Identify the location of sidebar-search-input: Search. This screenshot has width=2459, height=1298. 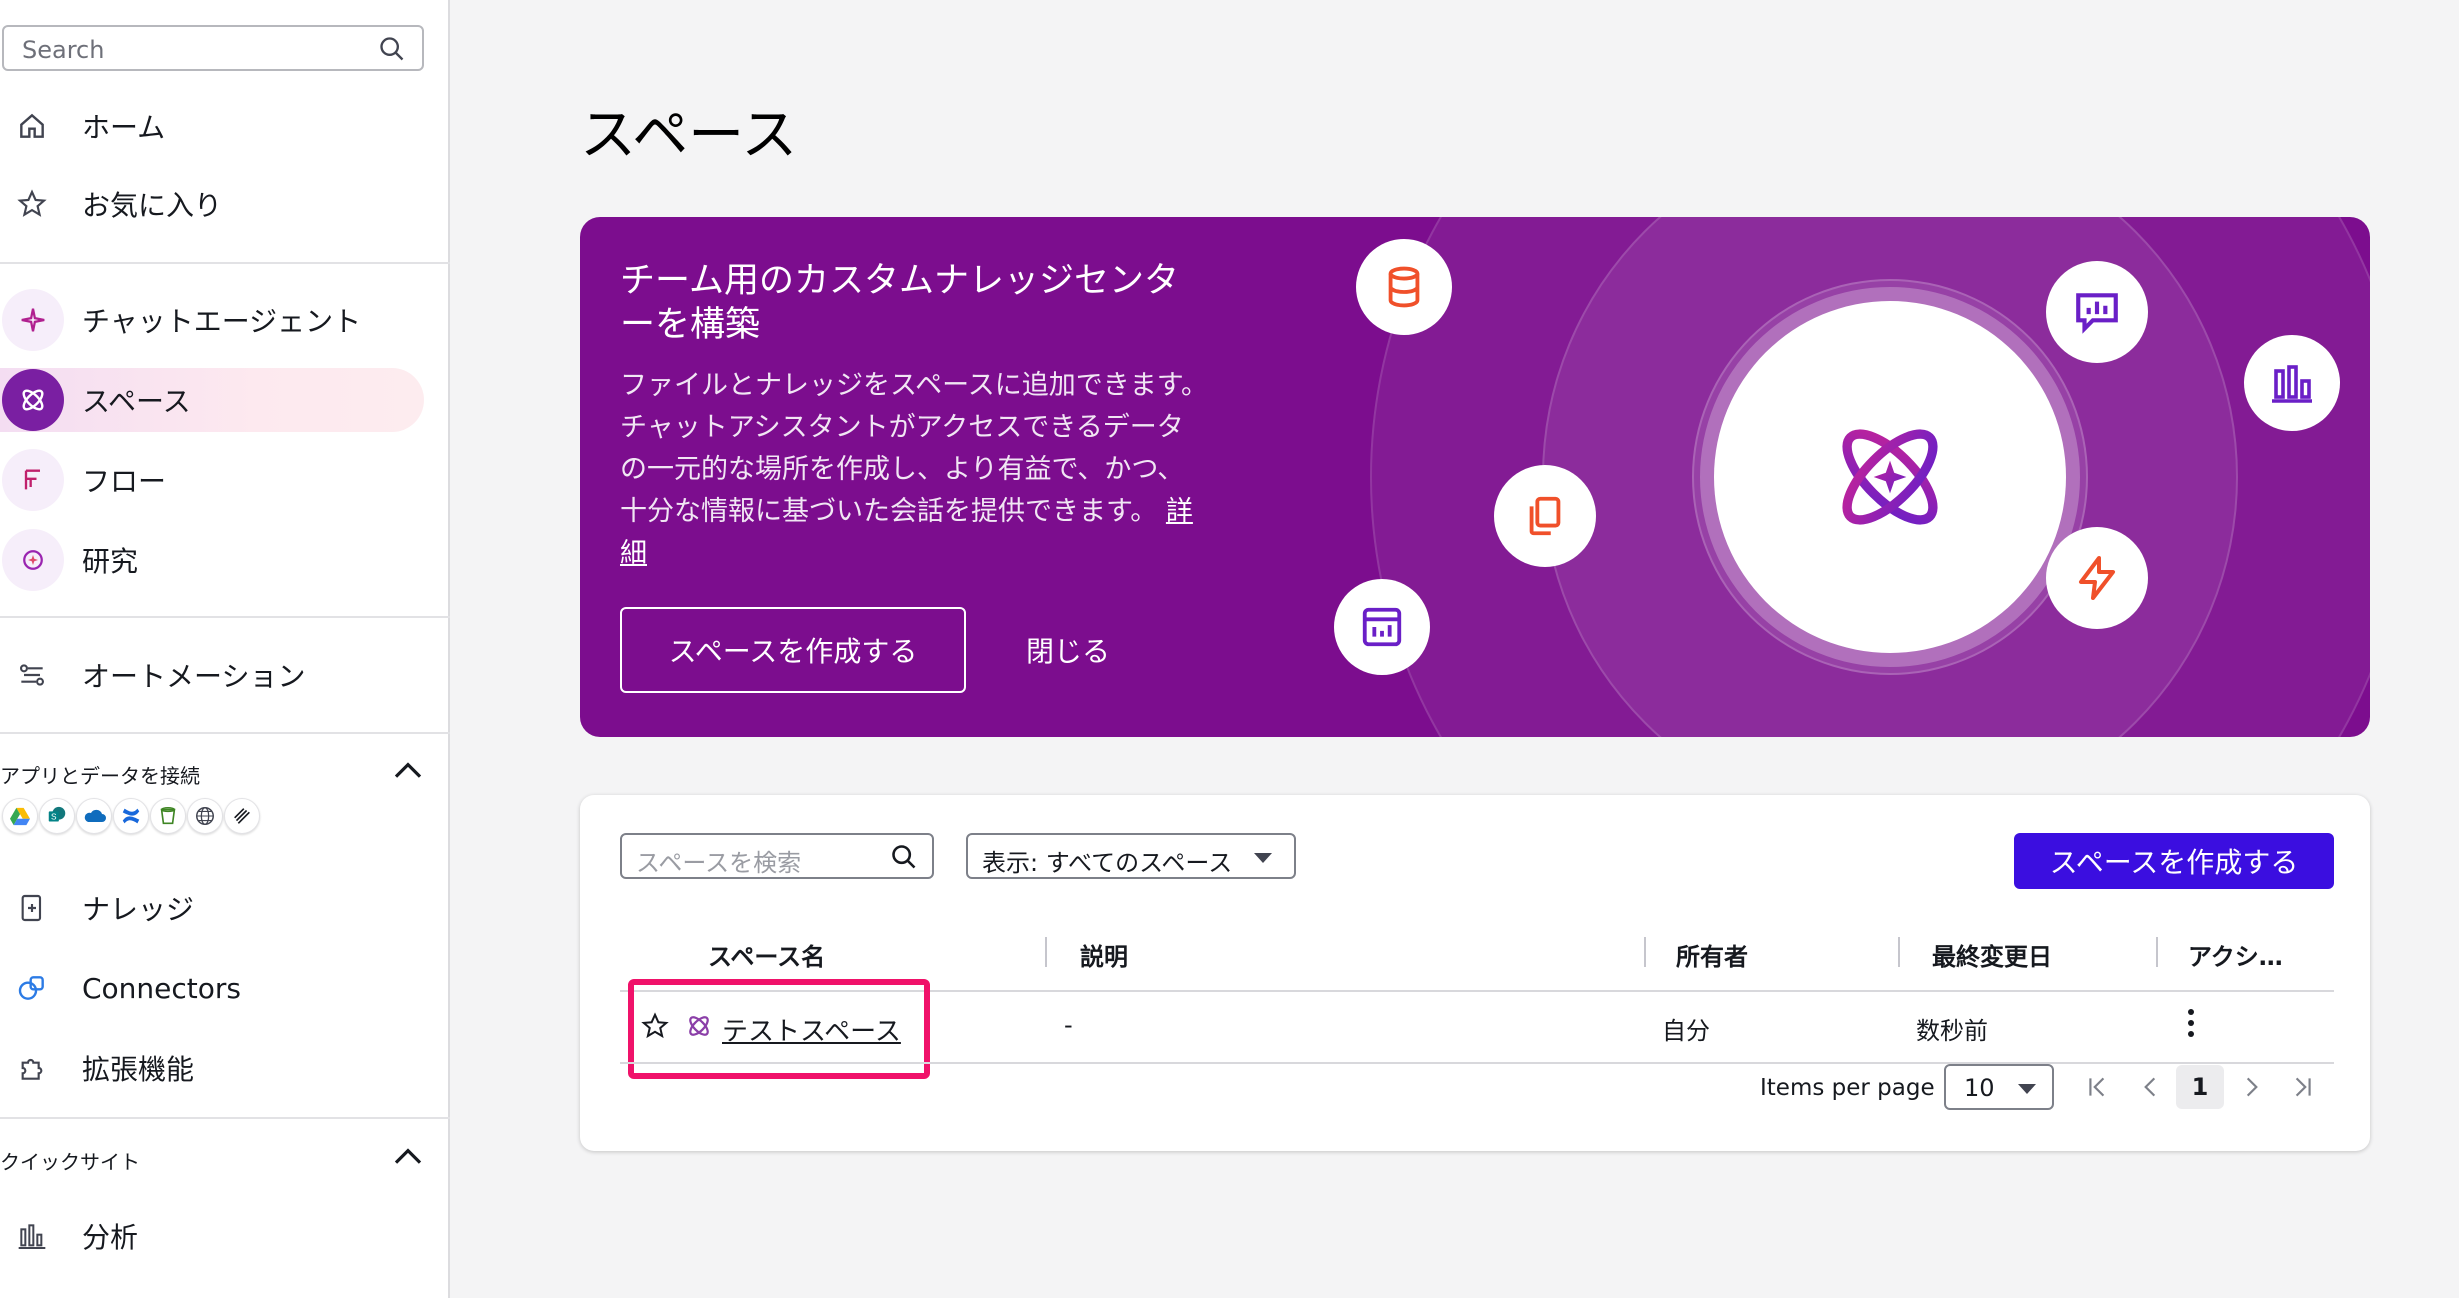
(213, 48).